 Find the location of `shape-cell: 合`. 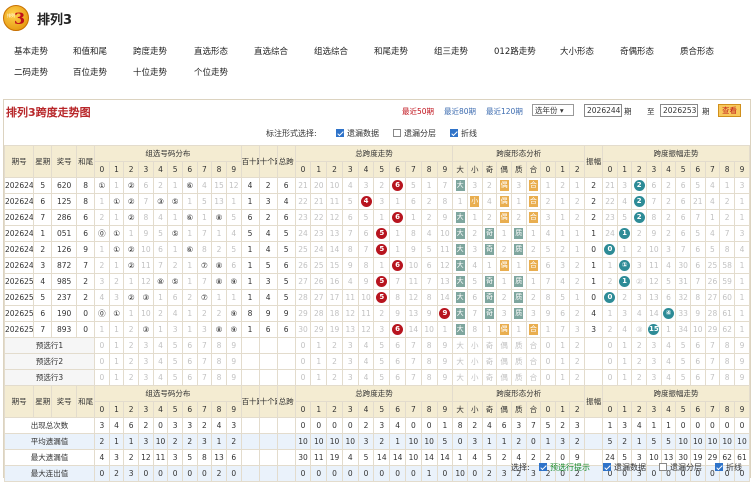

shape-cell: 合 is located at coordinates (533, 185).